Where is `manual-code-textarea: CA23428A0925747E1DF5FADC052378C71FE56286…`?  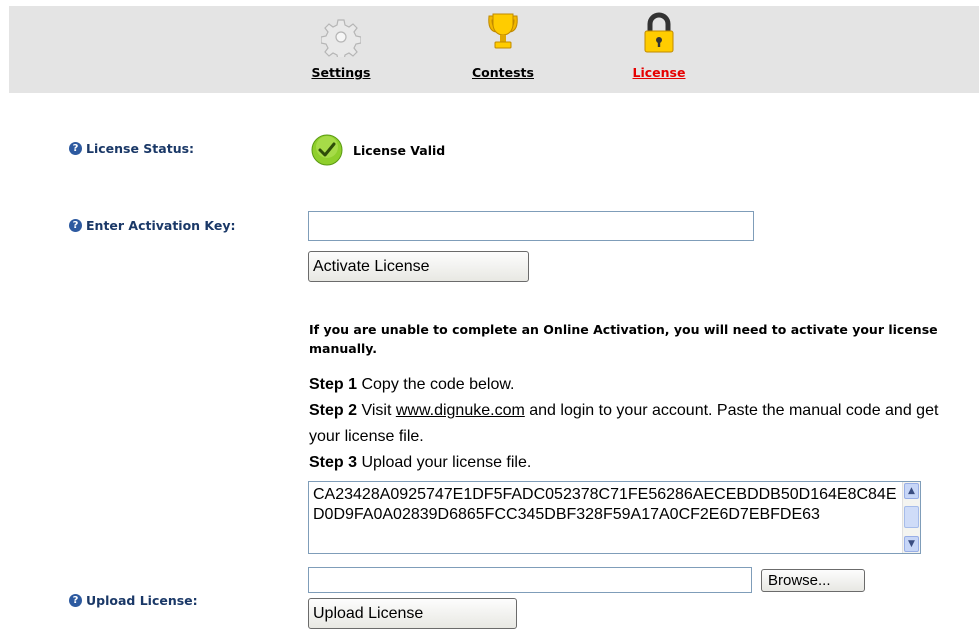 manual-code-textarea: CA23428A0925747E1DF5FADC052378C71FE56286… is located at coordinates (614, 517).